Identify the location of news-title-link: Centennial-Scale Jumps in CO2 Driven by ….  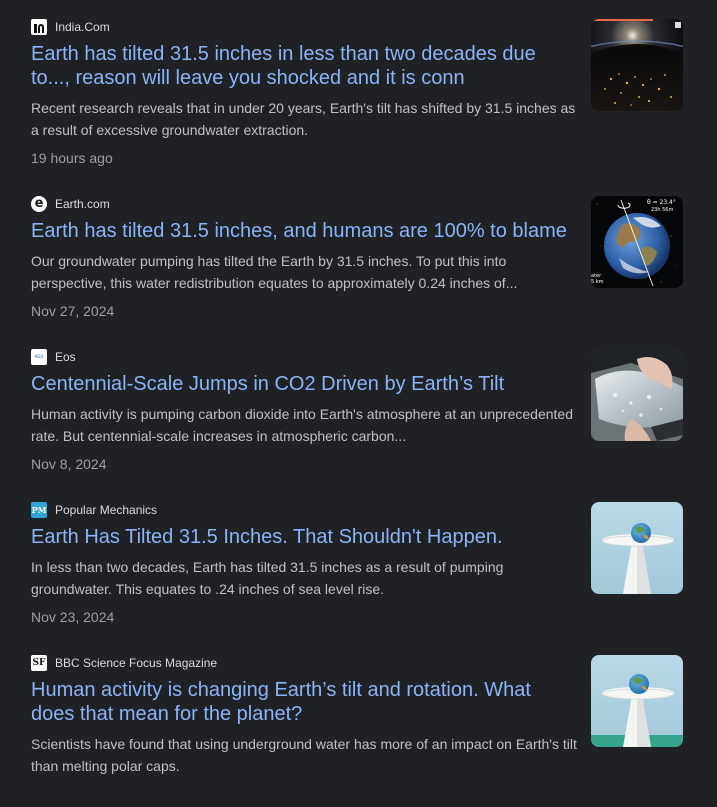
(301, 384).